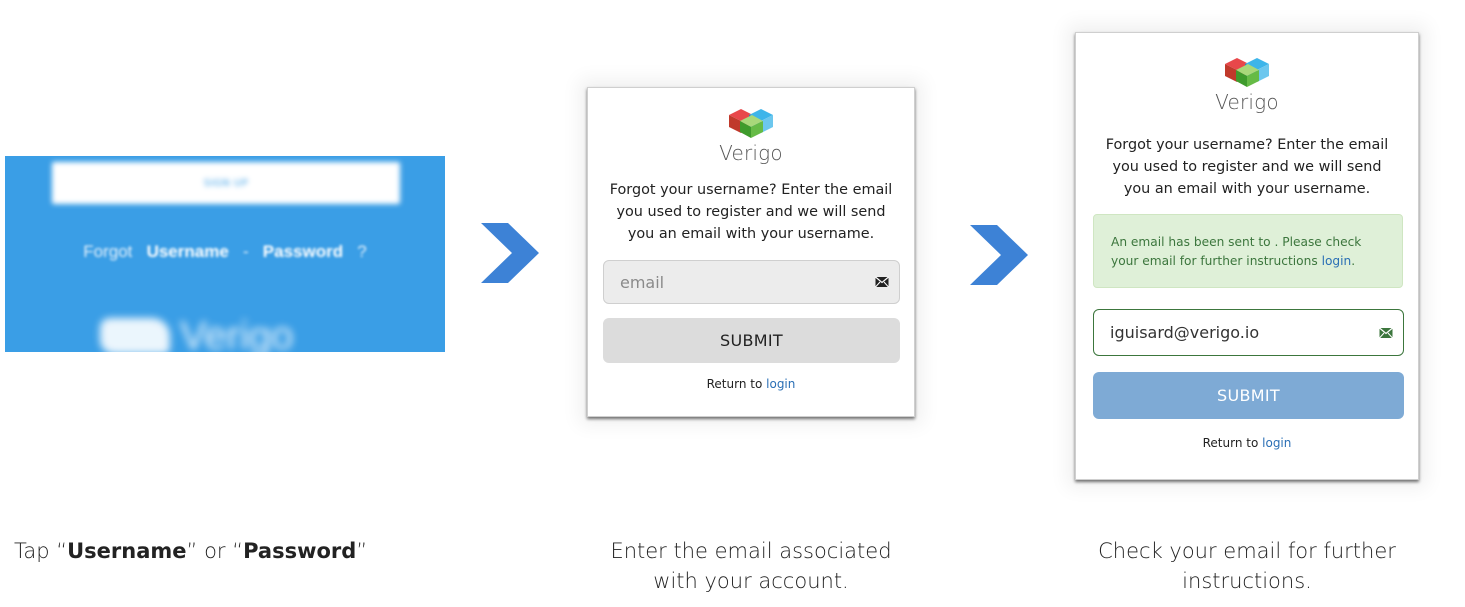  I want to click on caption-line: Check your email for further, so click(1247, 551).